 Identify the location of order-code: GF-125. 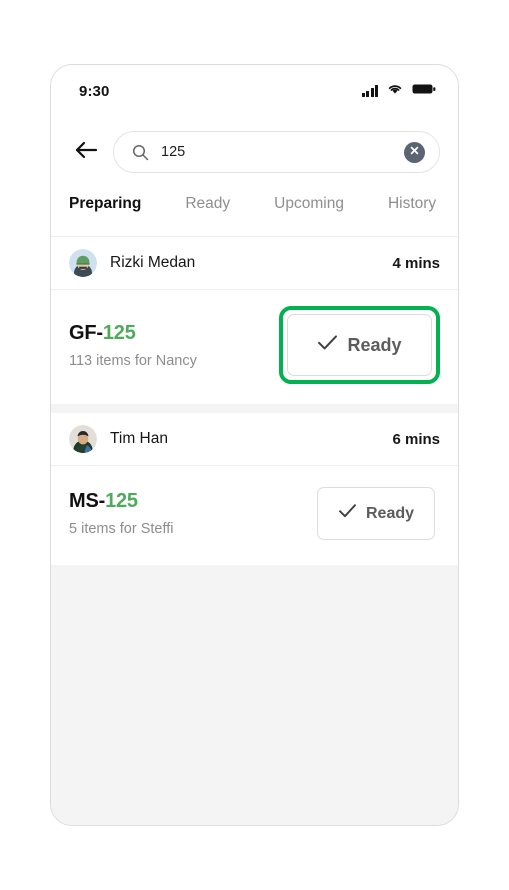
(174, 333).